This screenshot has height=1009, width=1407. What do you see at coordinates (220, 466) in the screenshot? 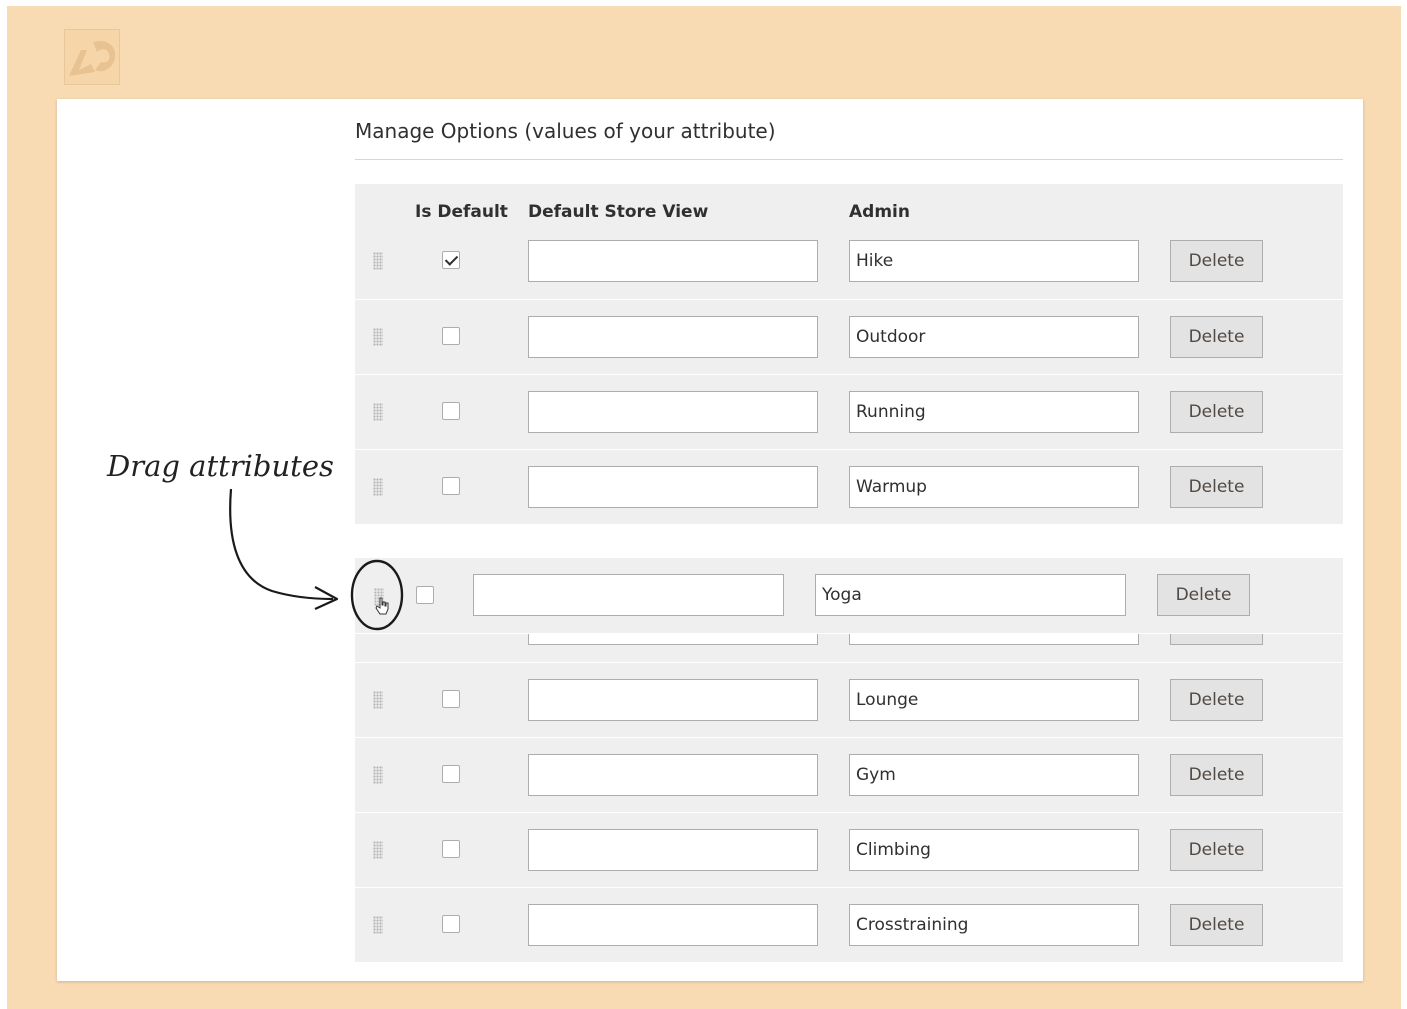
I see `annotation-label: Drag attributes` at bounding box center [220, 466].